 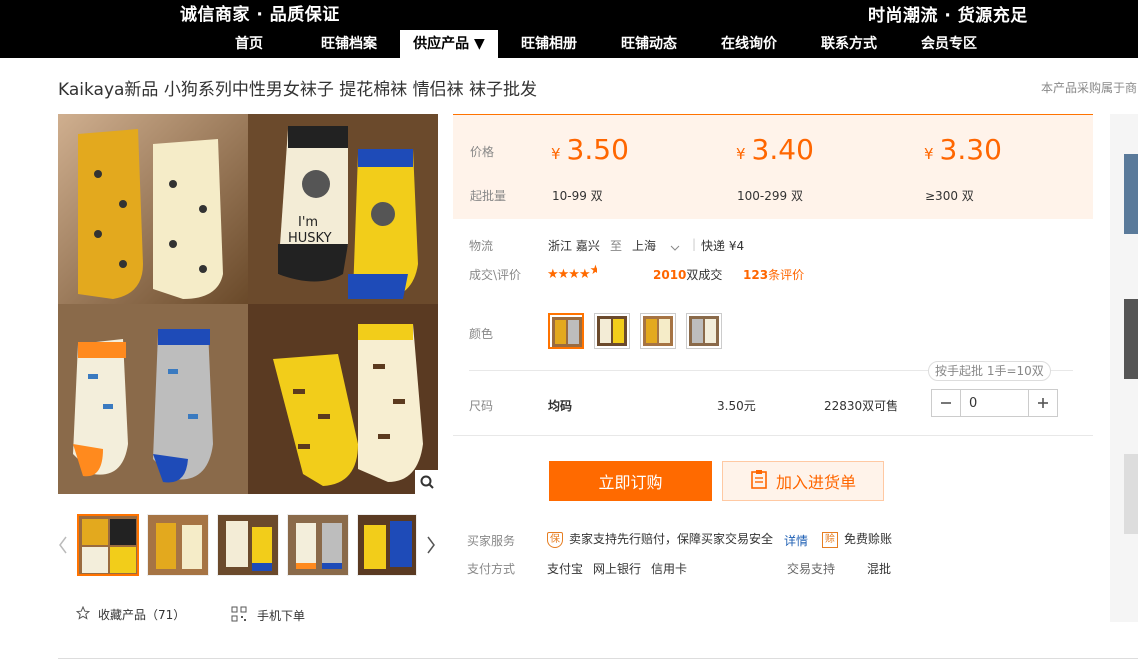 What do you see at coordinates (426, 482) in the screenshot?
I see `zoom-icon` at bounding box center [426, 482].